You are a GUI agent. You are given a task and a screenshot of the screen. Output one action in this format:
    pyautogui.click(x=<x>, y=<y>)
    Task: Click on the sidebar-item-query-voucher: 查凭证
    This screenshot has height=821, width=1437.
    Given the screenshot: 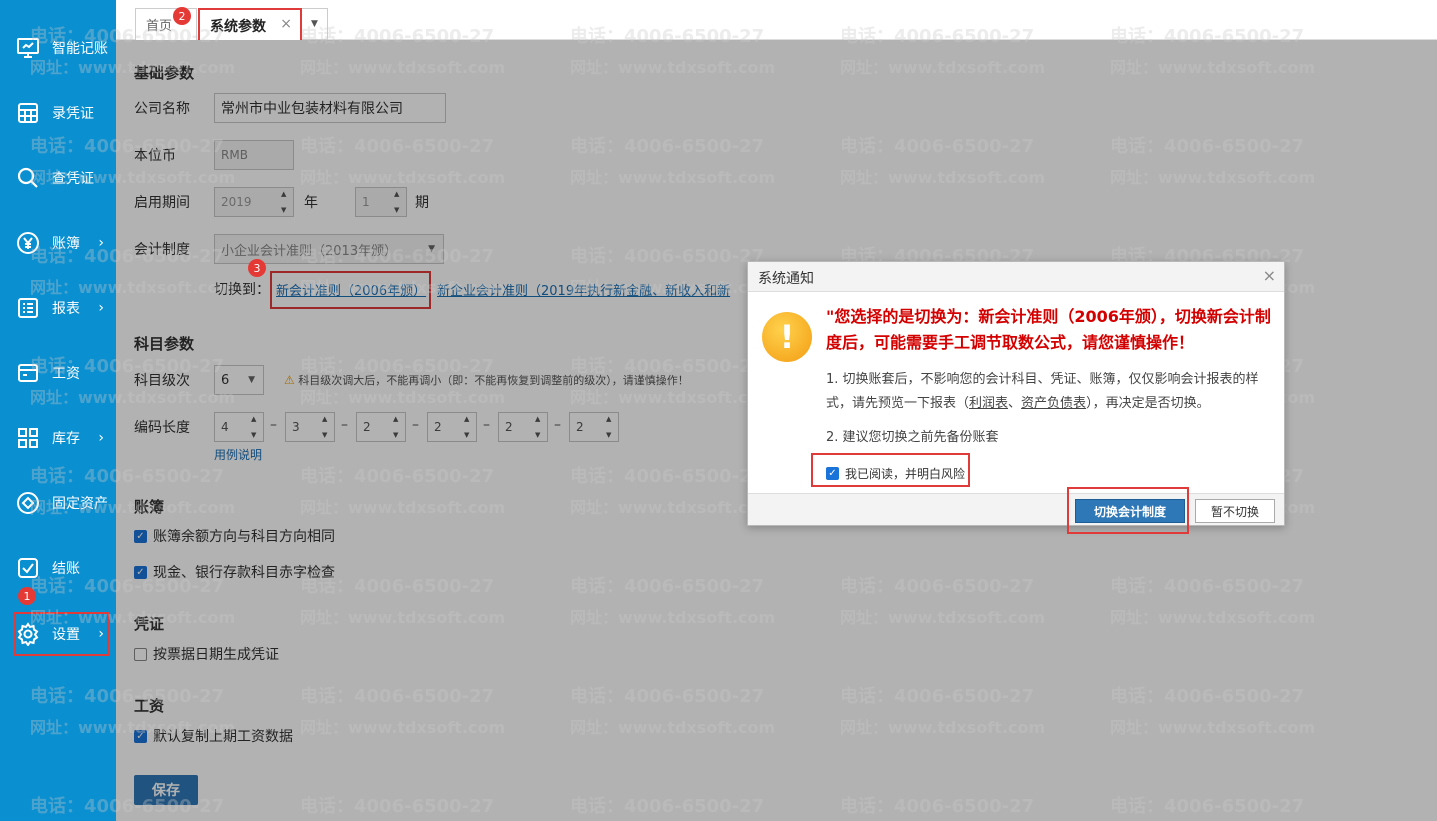 What is the action you would take?
    pyautogui.click(x=58, y=178)
    